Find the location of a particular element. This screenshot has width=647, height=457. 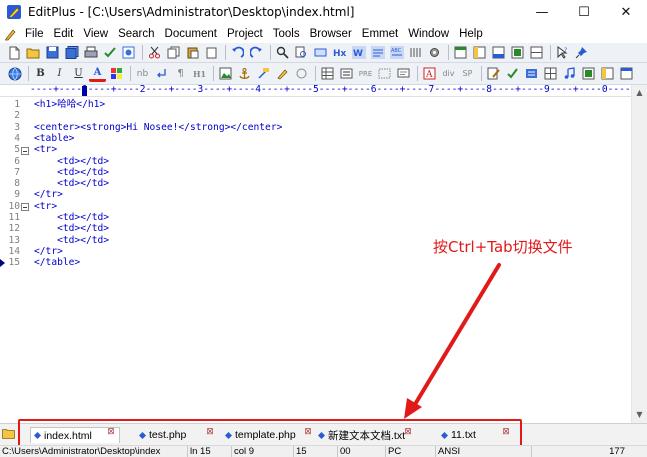

pencil-icon is located at coordinates (11, 34).